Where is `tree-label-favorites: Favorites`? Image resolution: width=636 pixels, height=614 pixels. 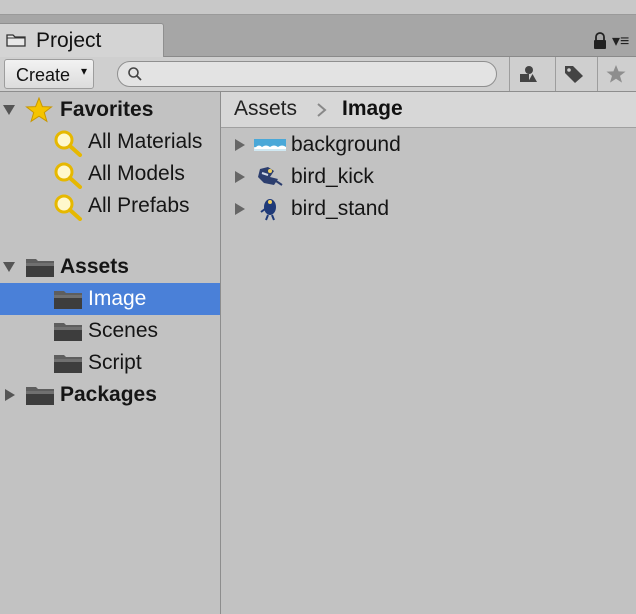 tree-label-favorites: Favorites is located at coordinates (107, 109).